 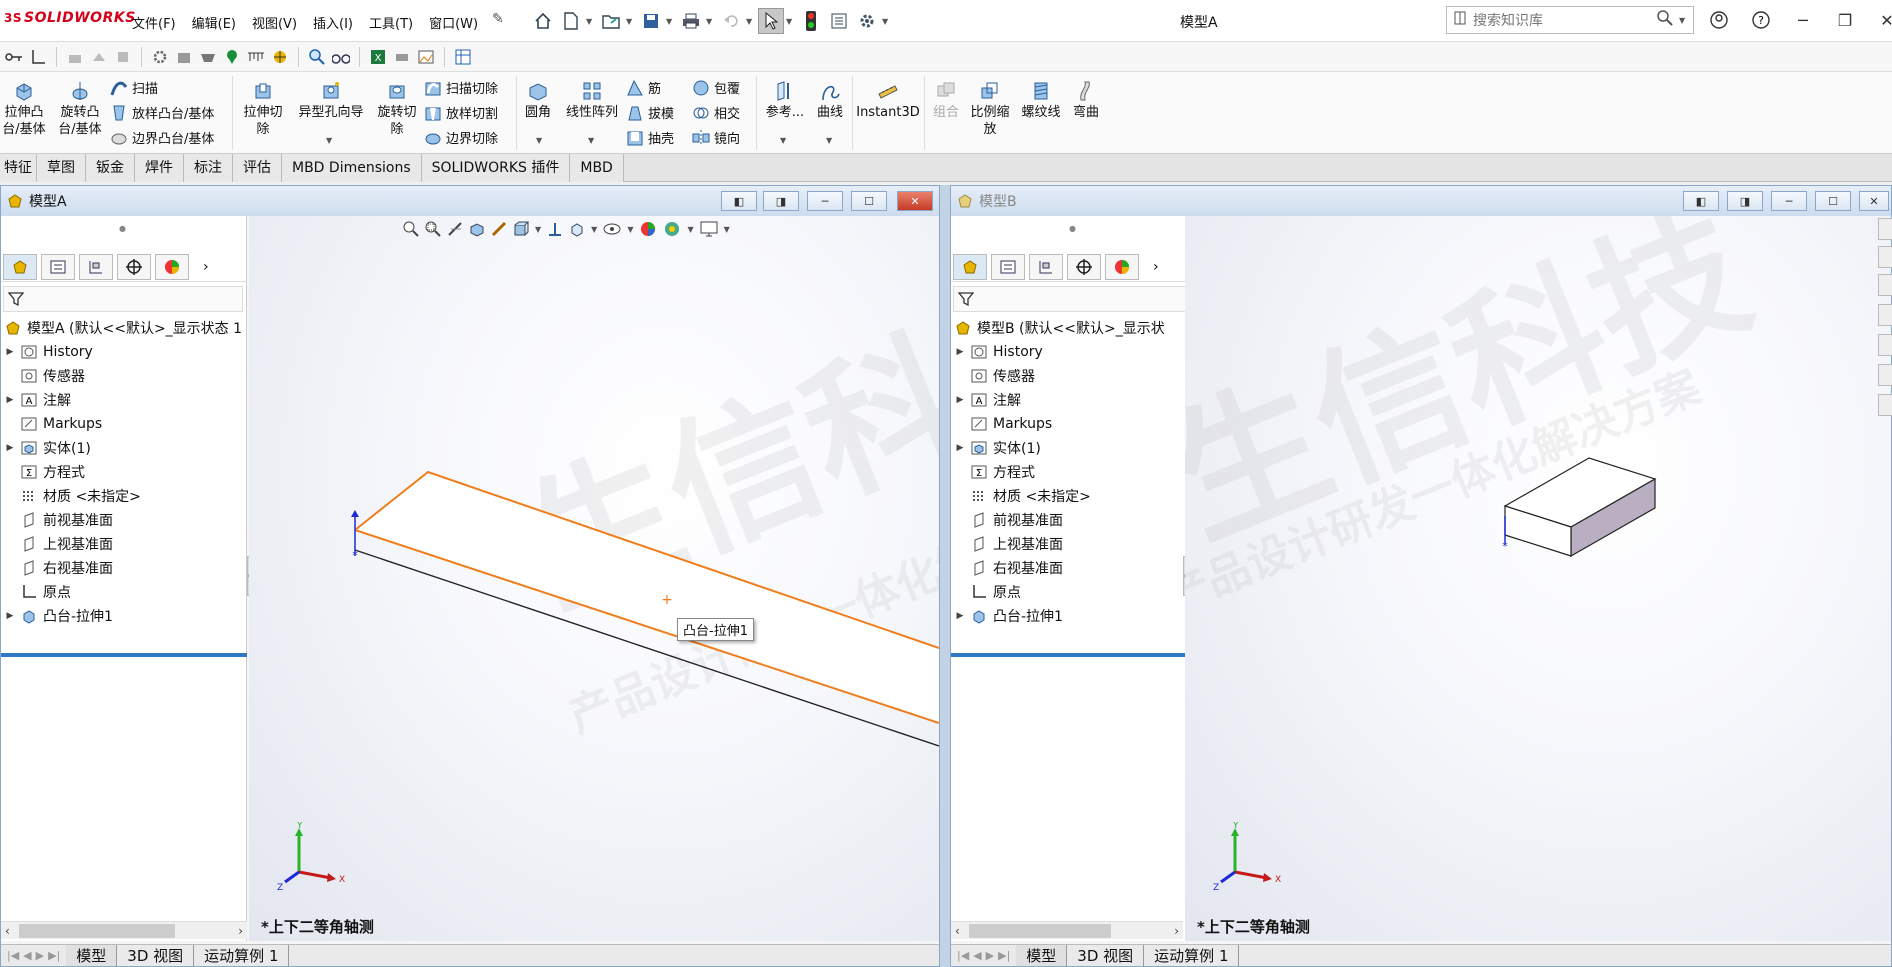 I want to click on tab-sheet-metal: 钣金, so click(x=110, y=168).